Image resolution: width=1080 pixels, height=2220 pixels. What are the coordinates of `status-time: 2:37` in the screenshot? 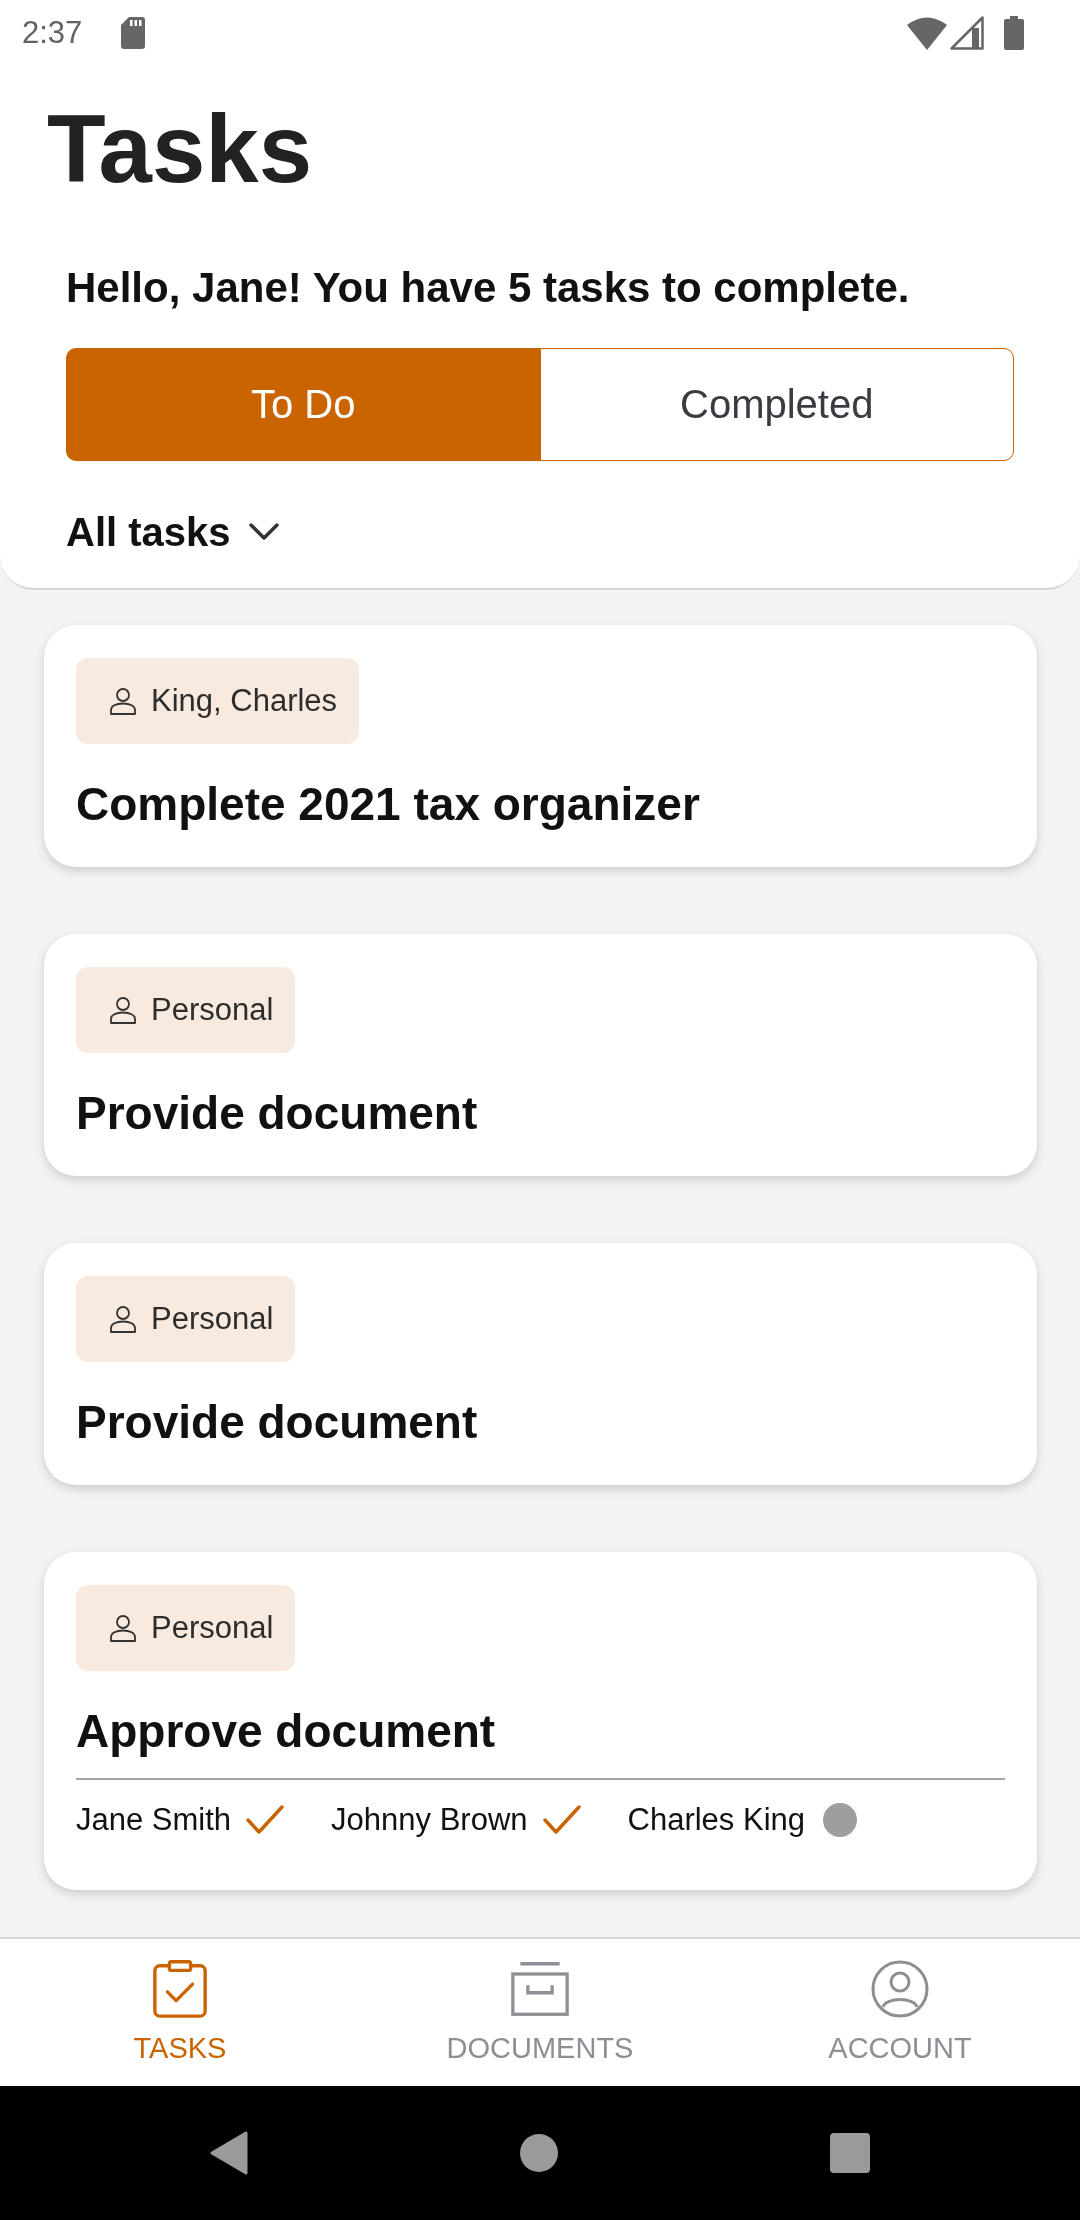 It's located at (52, 33).